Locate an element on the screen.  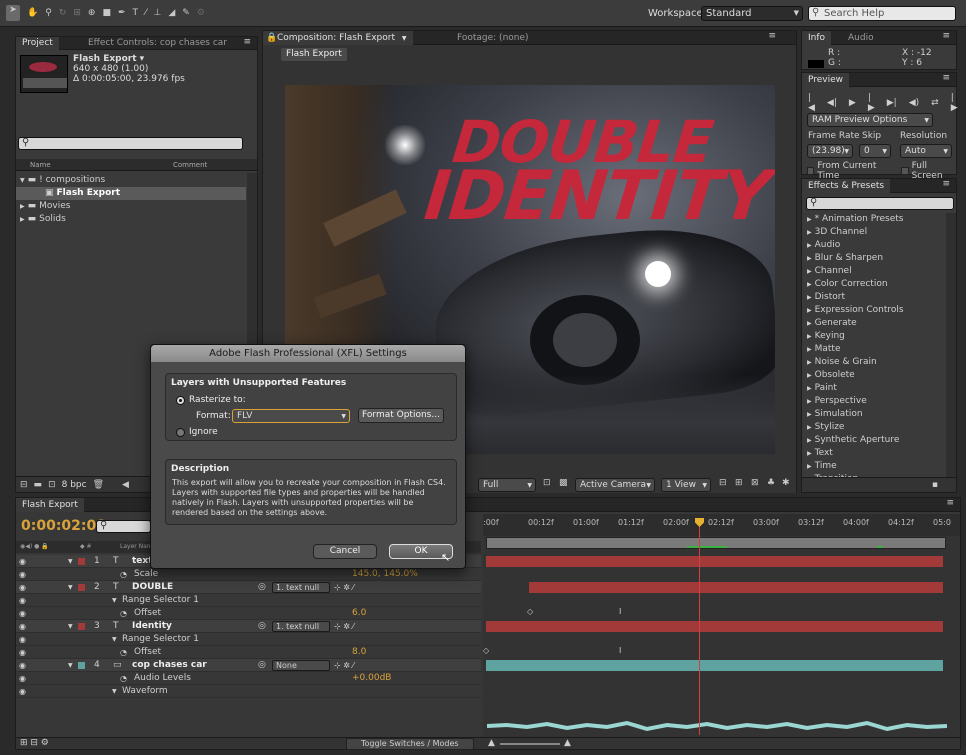
effects-category-item: ▶ Text is located at coordinates (874, 453).